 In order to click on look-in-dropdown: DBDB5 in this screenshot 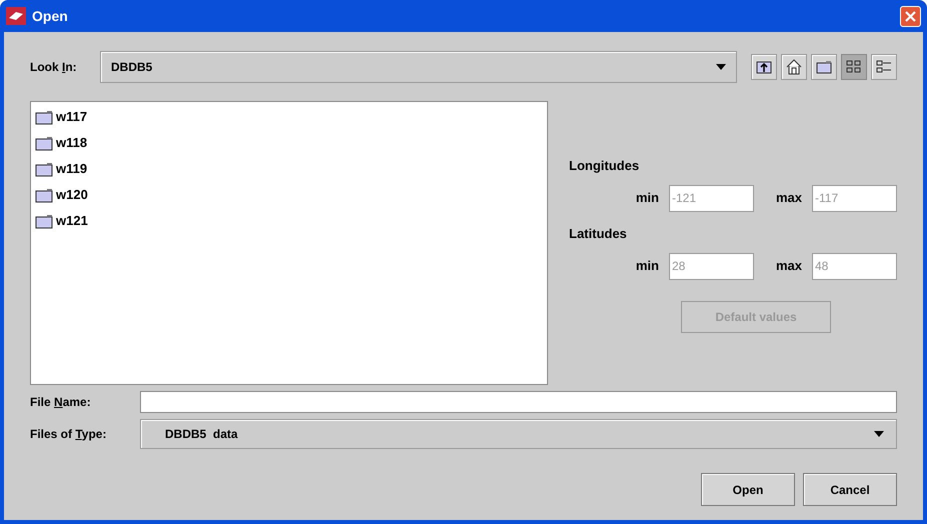, I will do `click(418, 67)`.